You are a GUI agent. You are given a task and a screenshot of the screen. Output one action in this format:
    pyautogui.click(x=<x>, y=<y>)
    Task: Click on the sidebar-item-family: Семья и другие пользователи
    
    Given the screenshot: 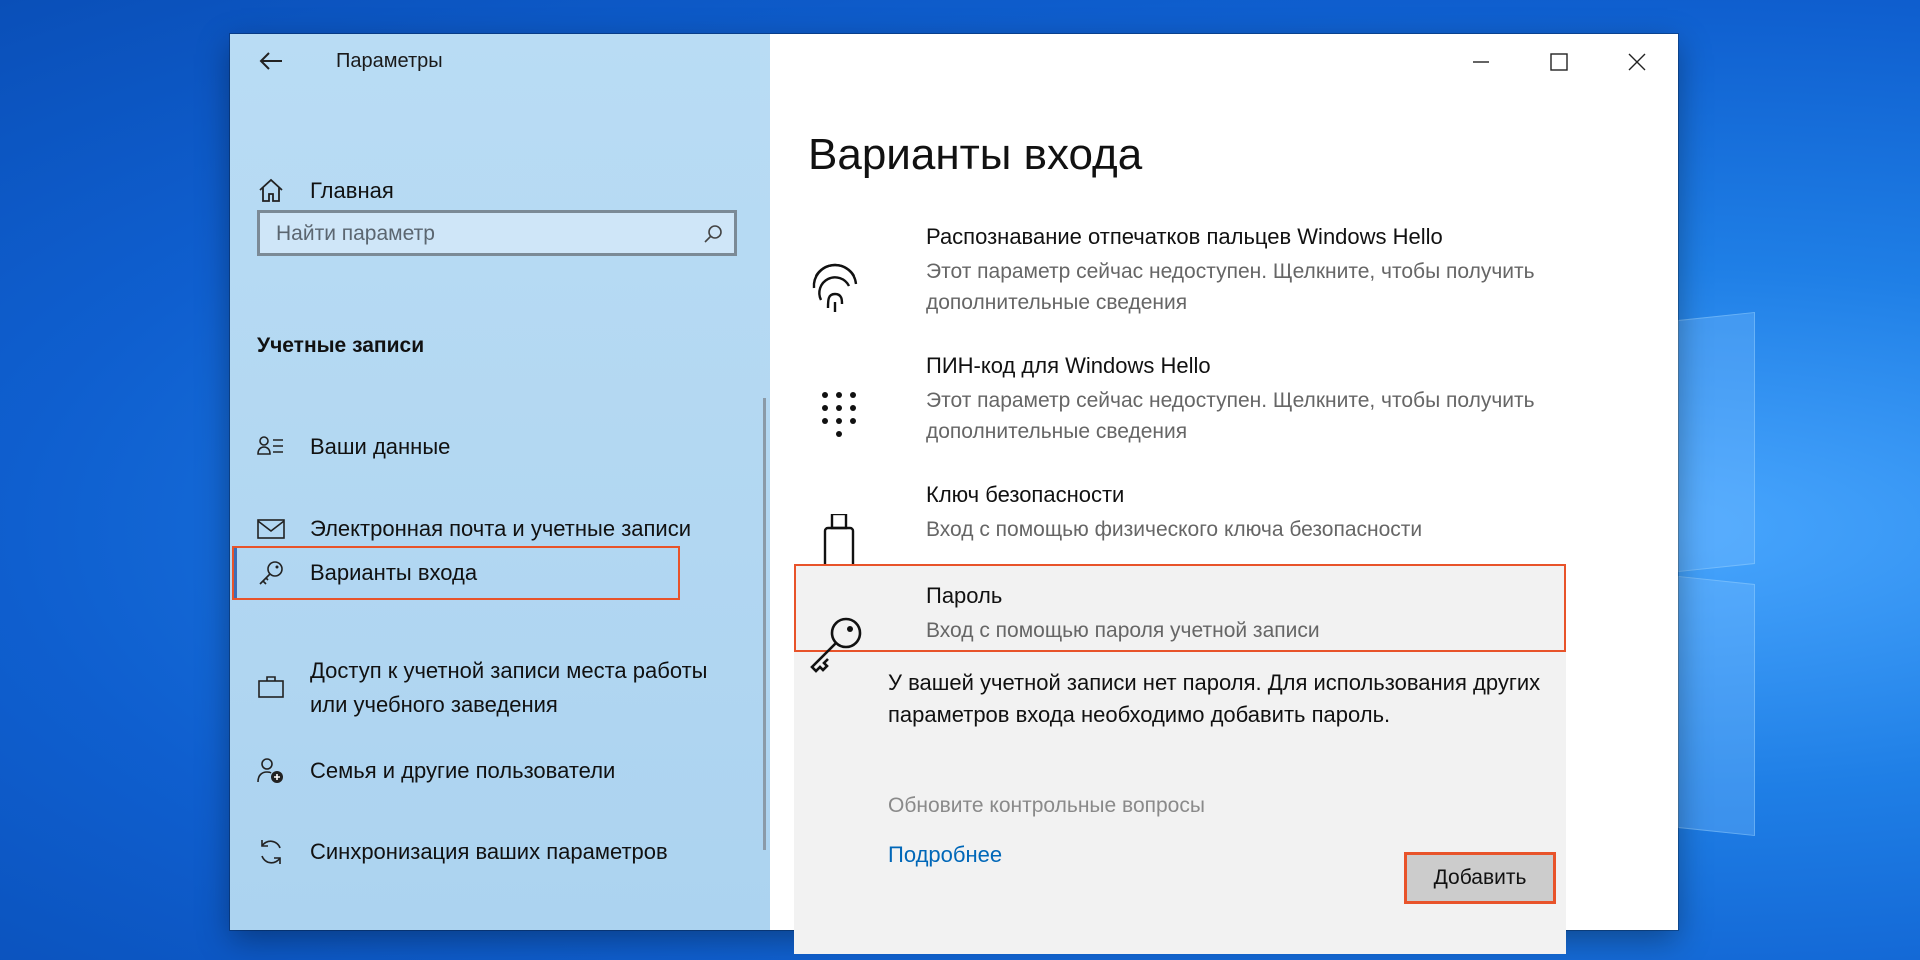 What is the action you would take?
    pyautogui.click(x=500, y=771)
    